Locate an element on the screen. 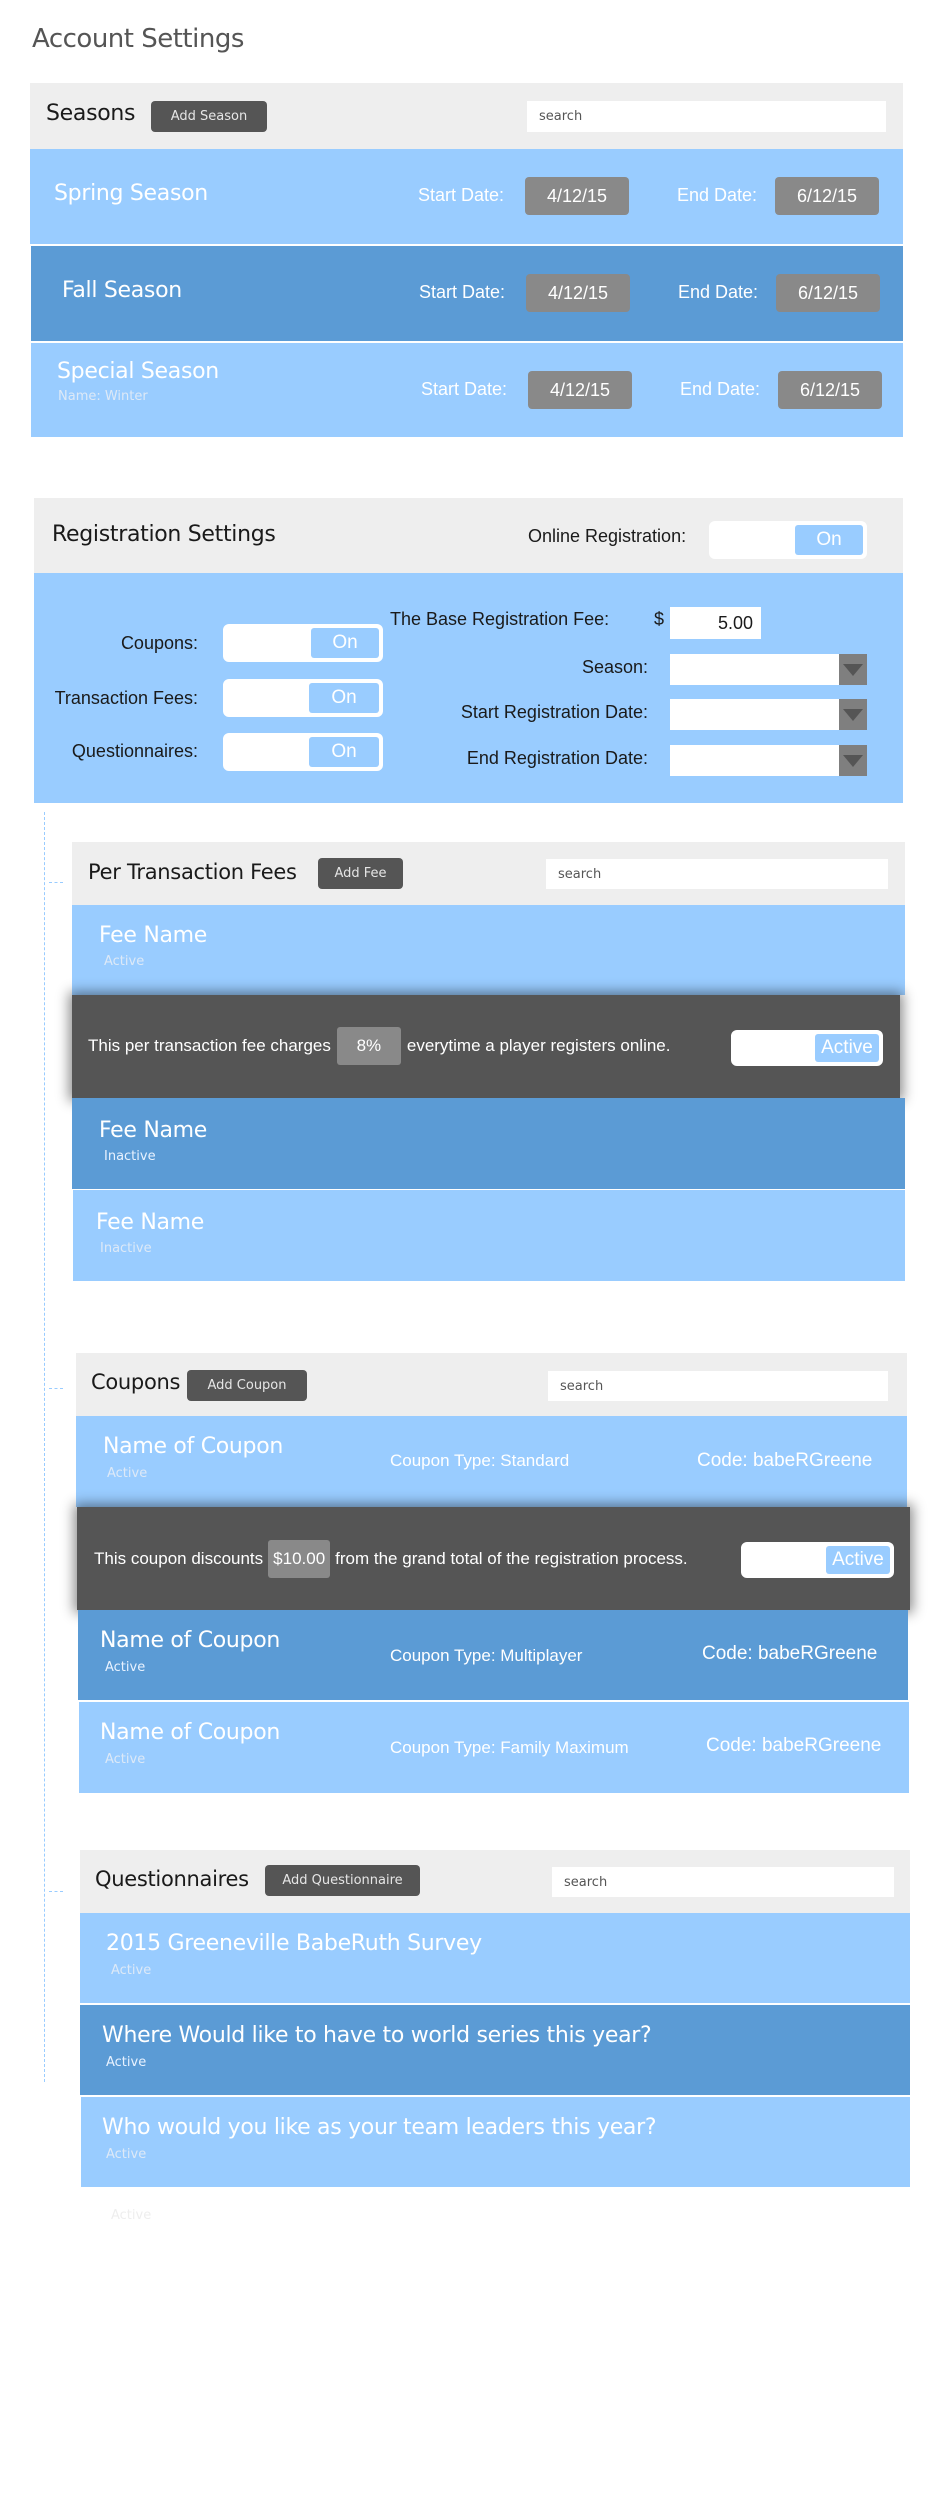 The width and height of the screenshot is (940, 2500). coupons-toggle: On is located at coordinates (303, 643).